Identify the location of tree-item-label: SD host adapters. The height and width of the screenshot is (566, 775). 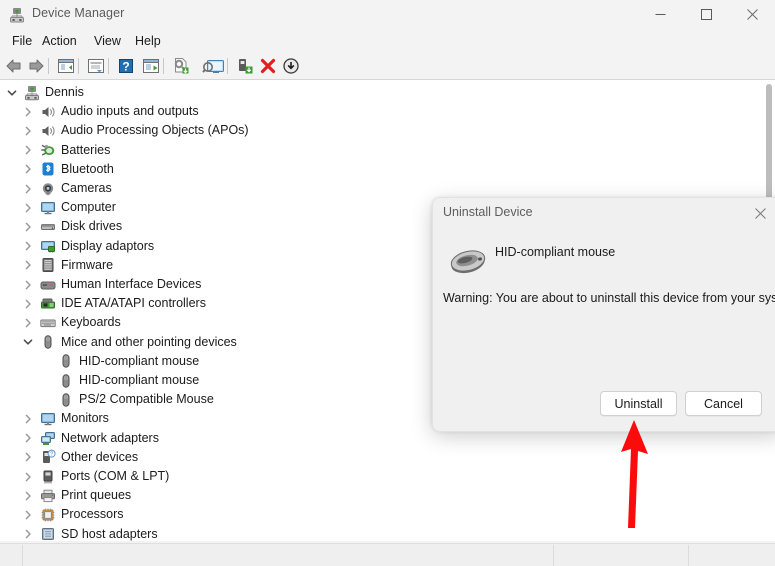
(109, 533).